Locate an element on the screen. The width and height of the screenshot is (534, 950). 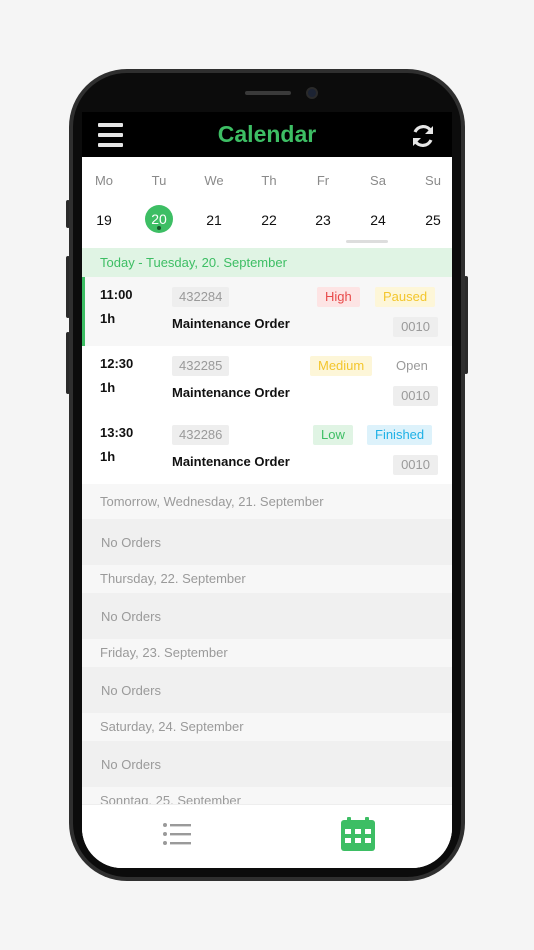
day-name: Su is located at coordinates (433, 180).